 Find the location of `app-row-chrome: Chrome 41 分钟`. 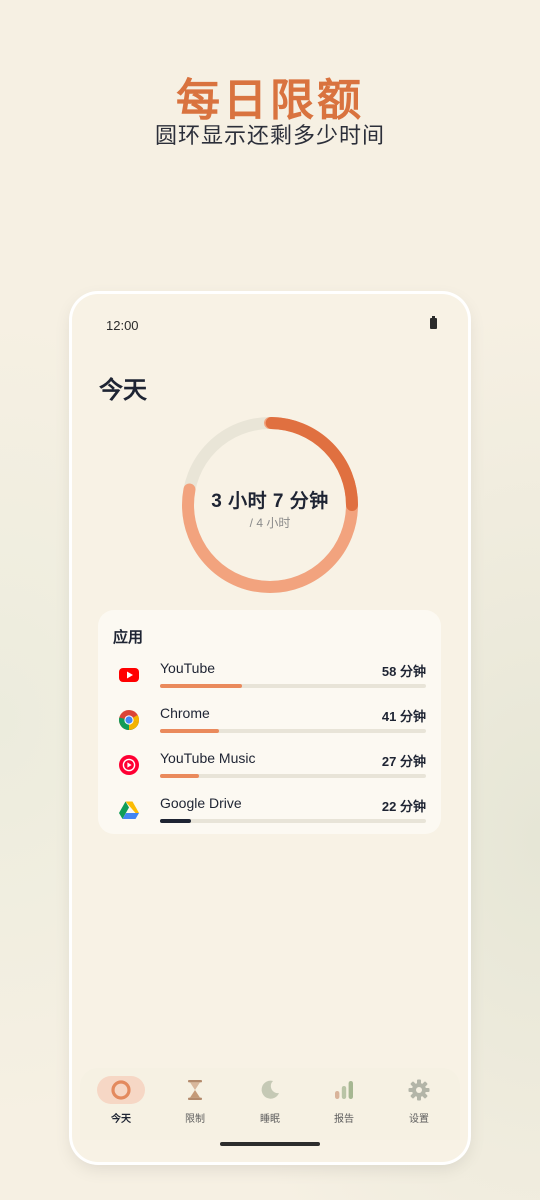

app-row-chrome: Chrome 41 分钟 is located at coordinates (269, 727).